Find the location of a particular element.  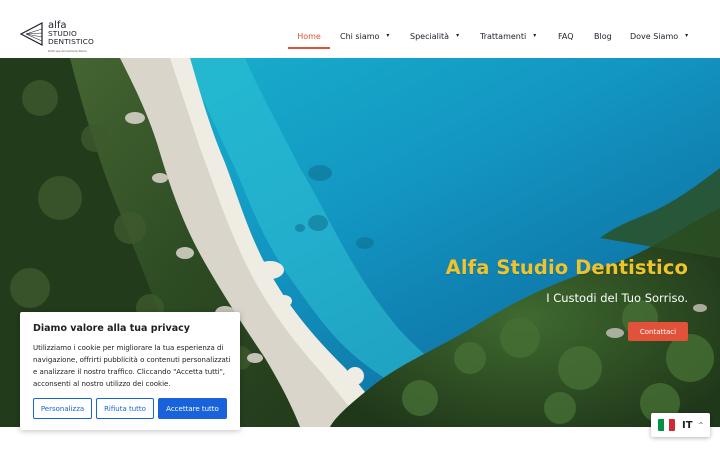

nav-item-label: Home is located at coordinates (309, 36).